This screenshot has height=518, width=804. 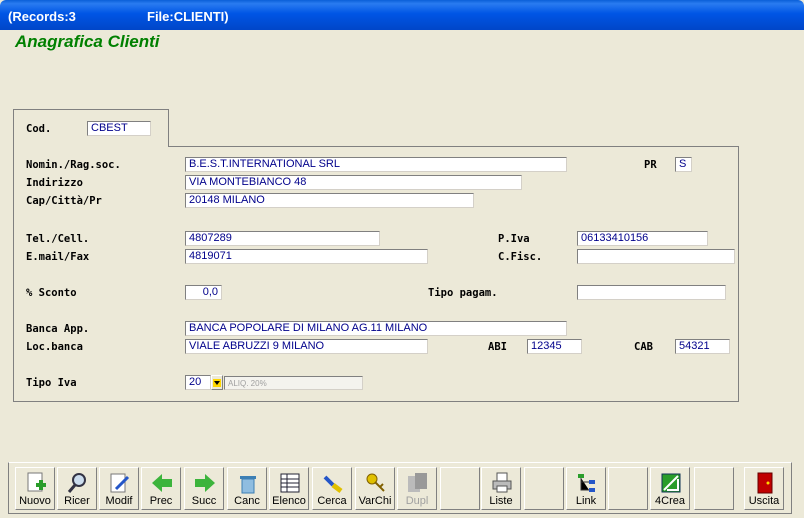 What do you see at coordinates (643, 347) in the screenshot?
I see `cab-label: CAB` at bounding box center [643, 347].